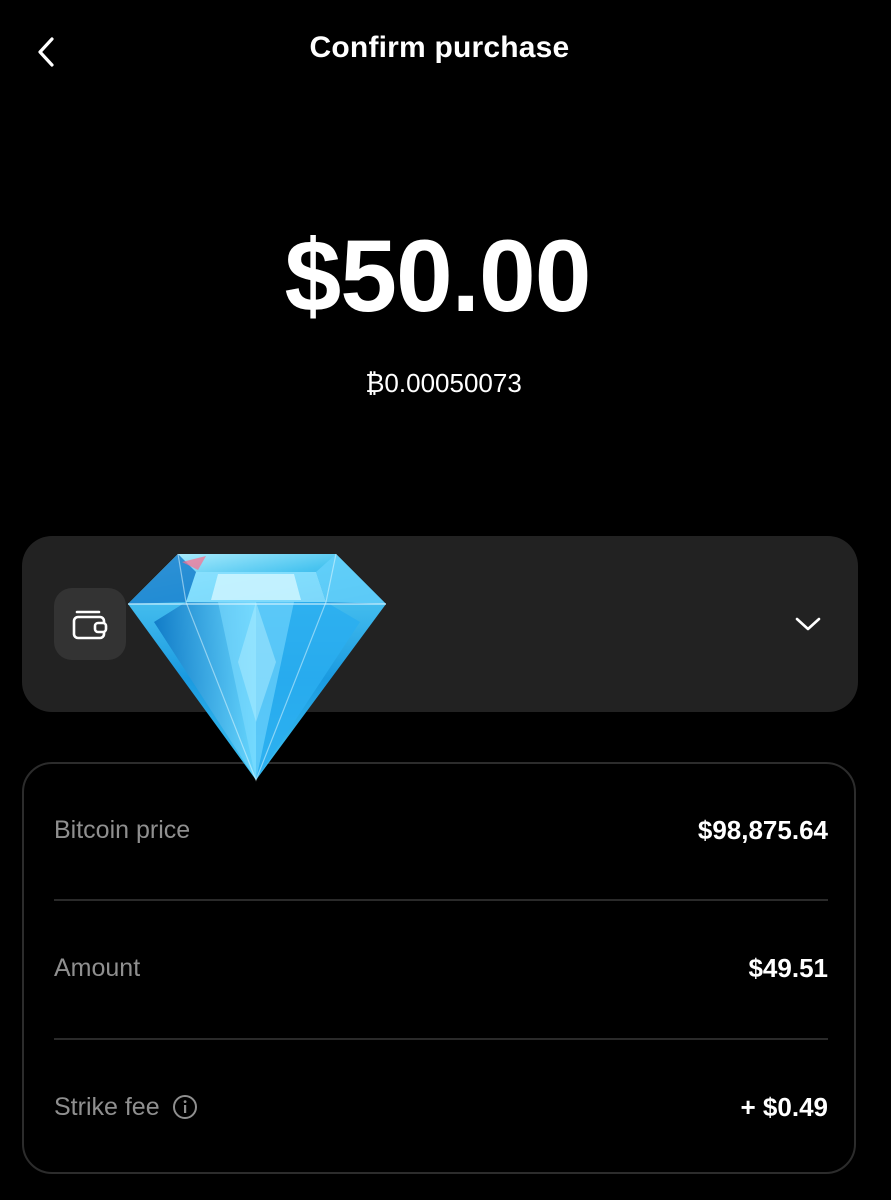 Image resolution: width=891 pixels, height=1200 pixels. What do you see at coordinates (185, 1107) in the screenshot?
I see `info-icon` at bounding box center [185, 1107].